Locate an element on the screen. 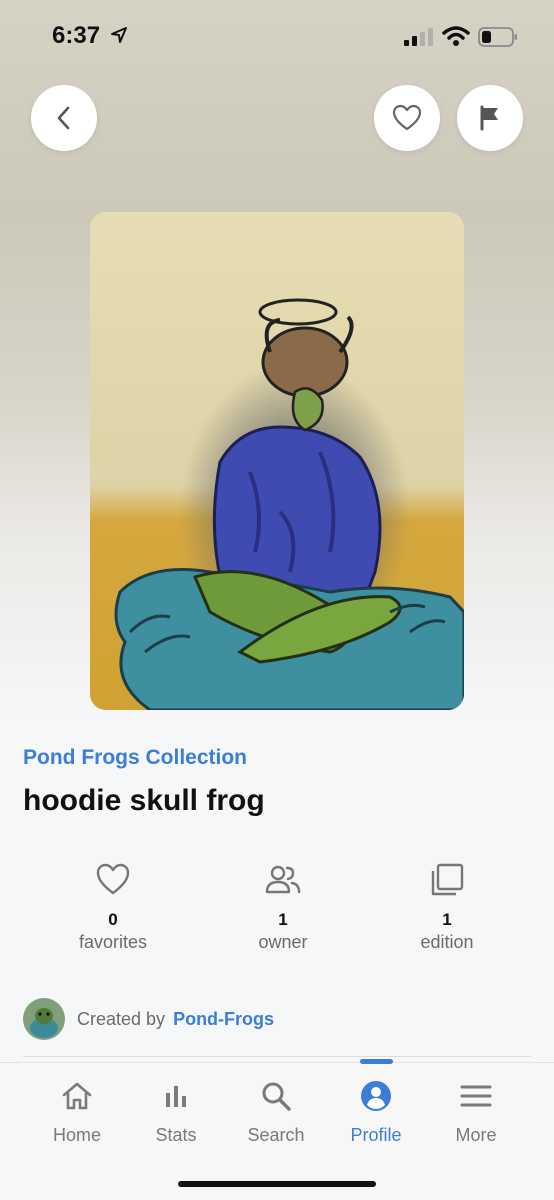 This screenshot has width=554, height=1200. creator-avatar-image is located at coordinates (44, 1019).